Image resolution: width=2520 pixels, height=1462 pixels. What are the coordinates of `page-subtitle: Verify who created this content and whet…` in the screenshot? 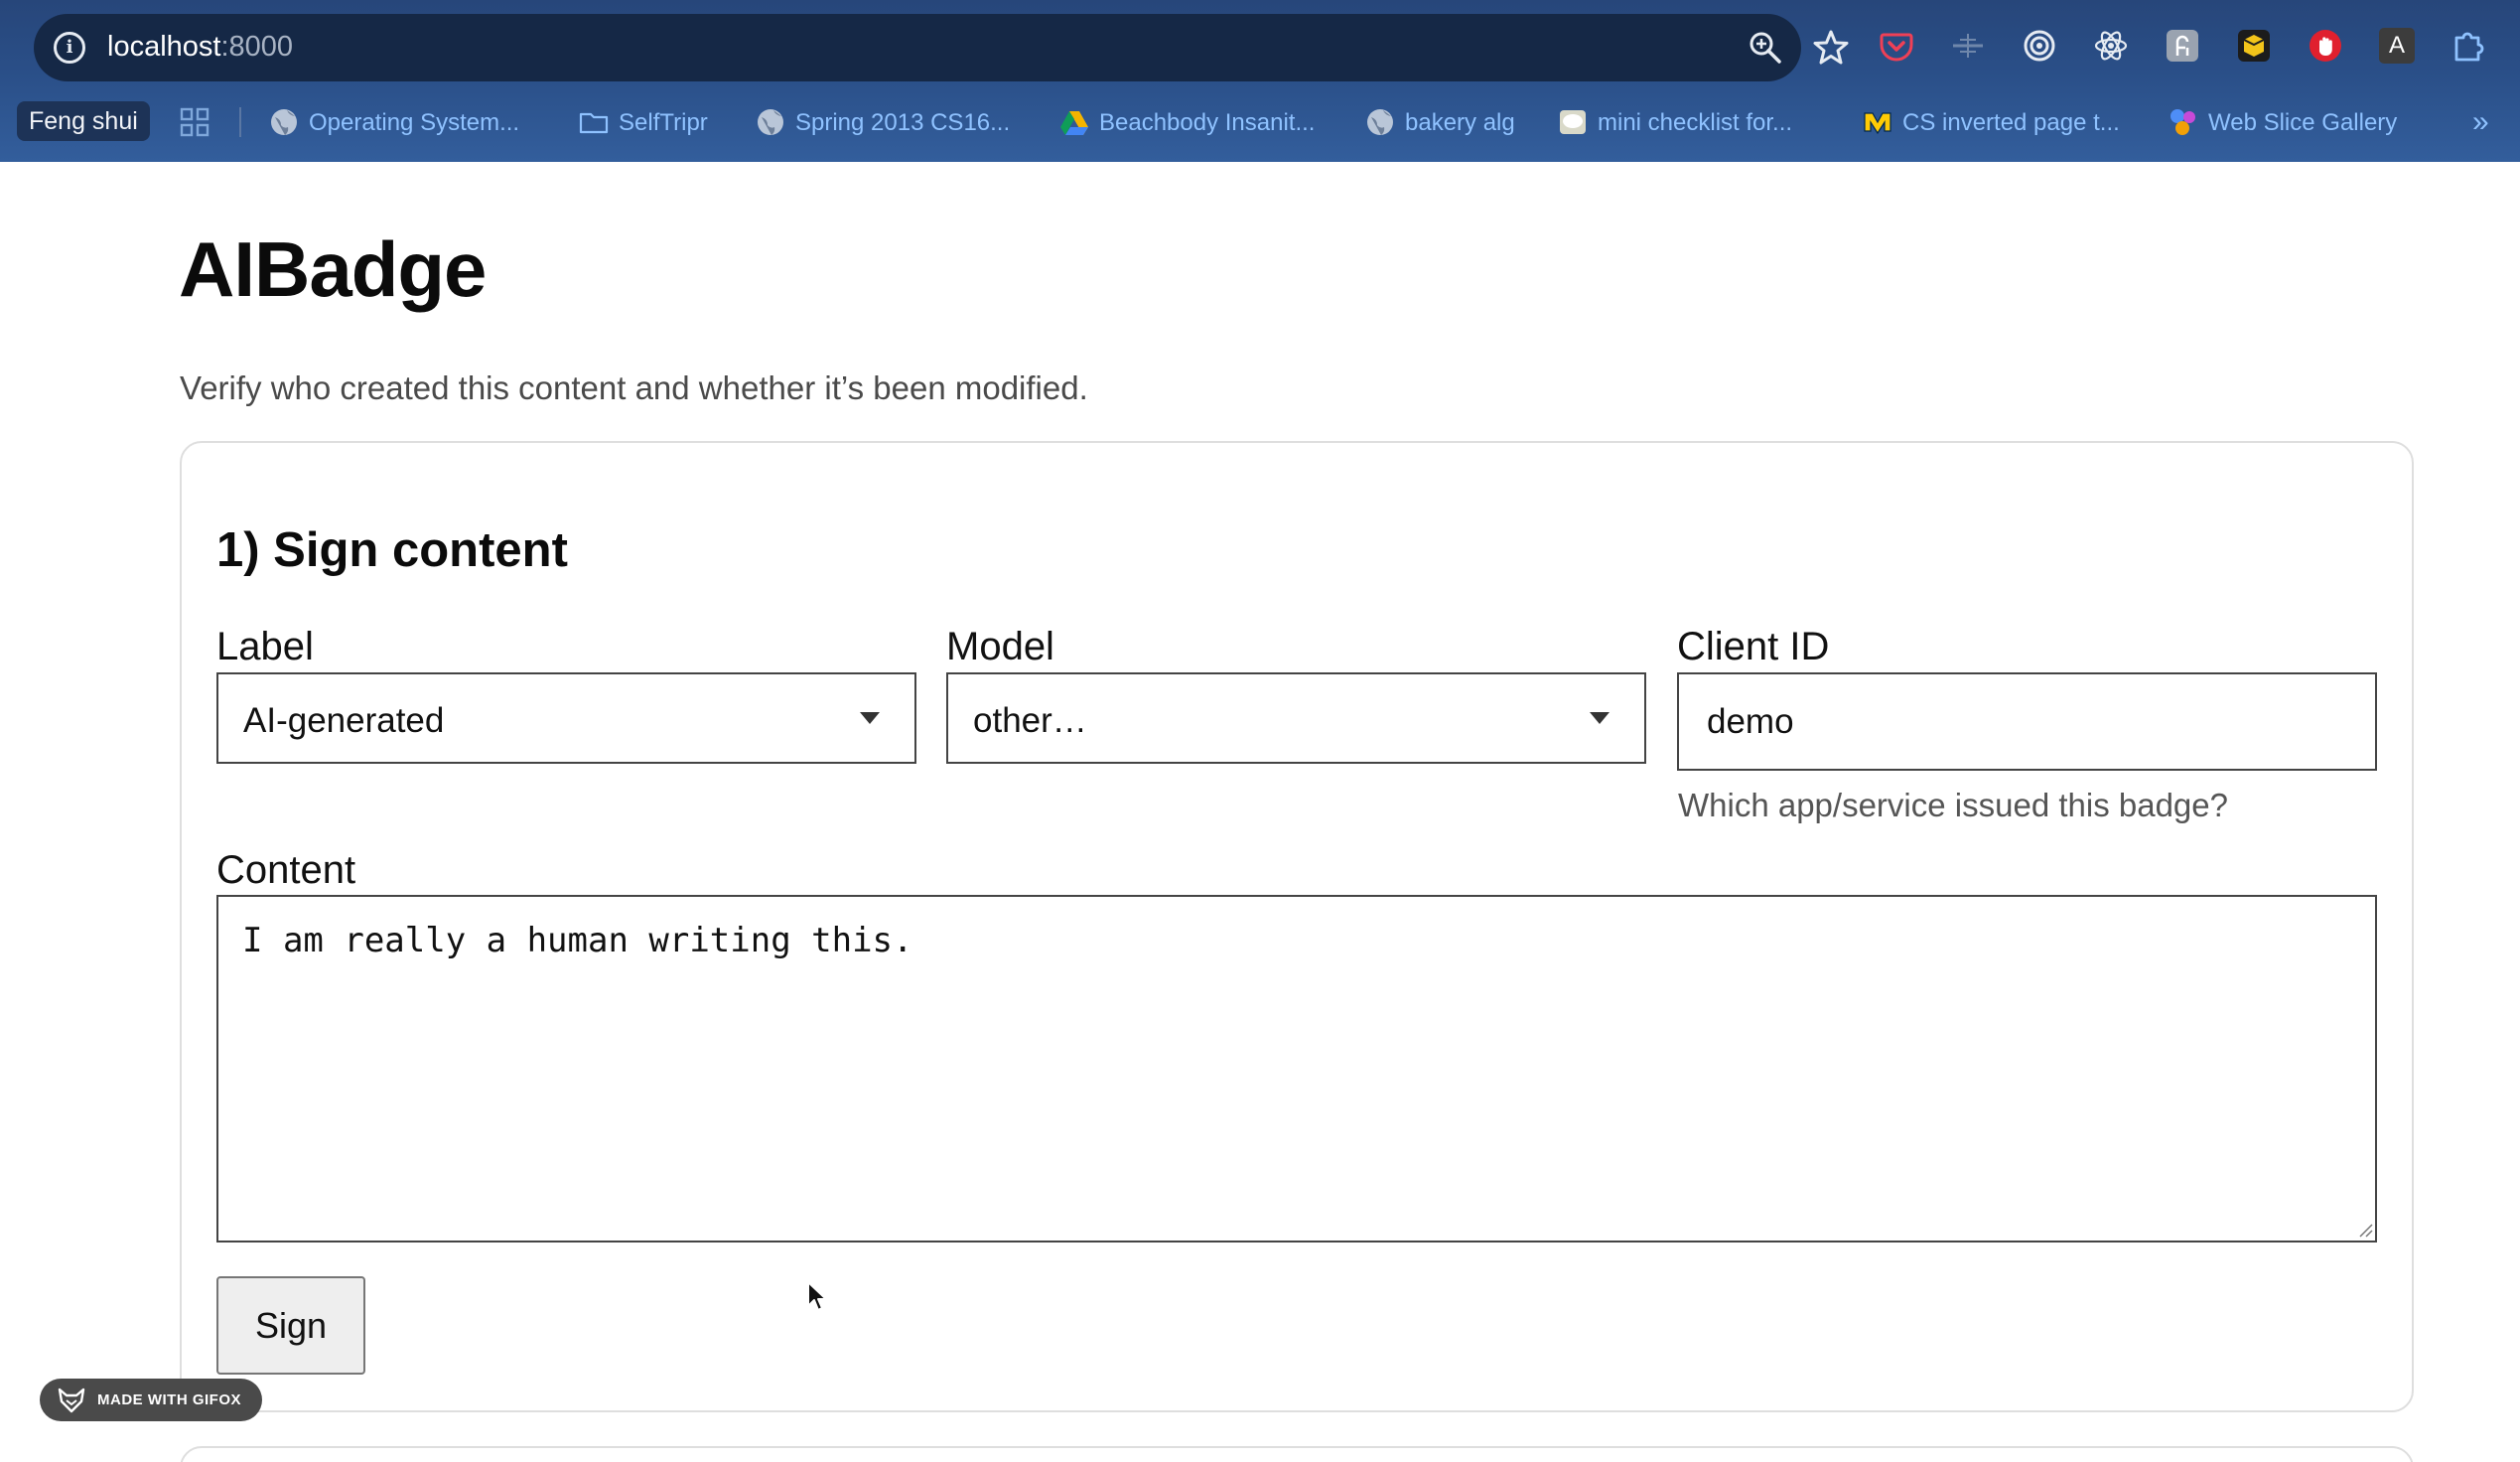 It's located at (634, 387).